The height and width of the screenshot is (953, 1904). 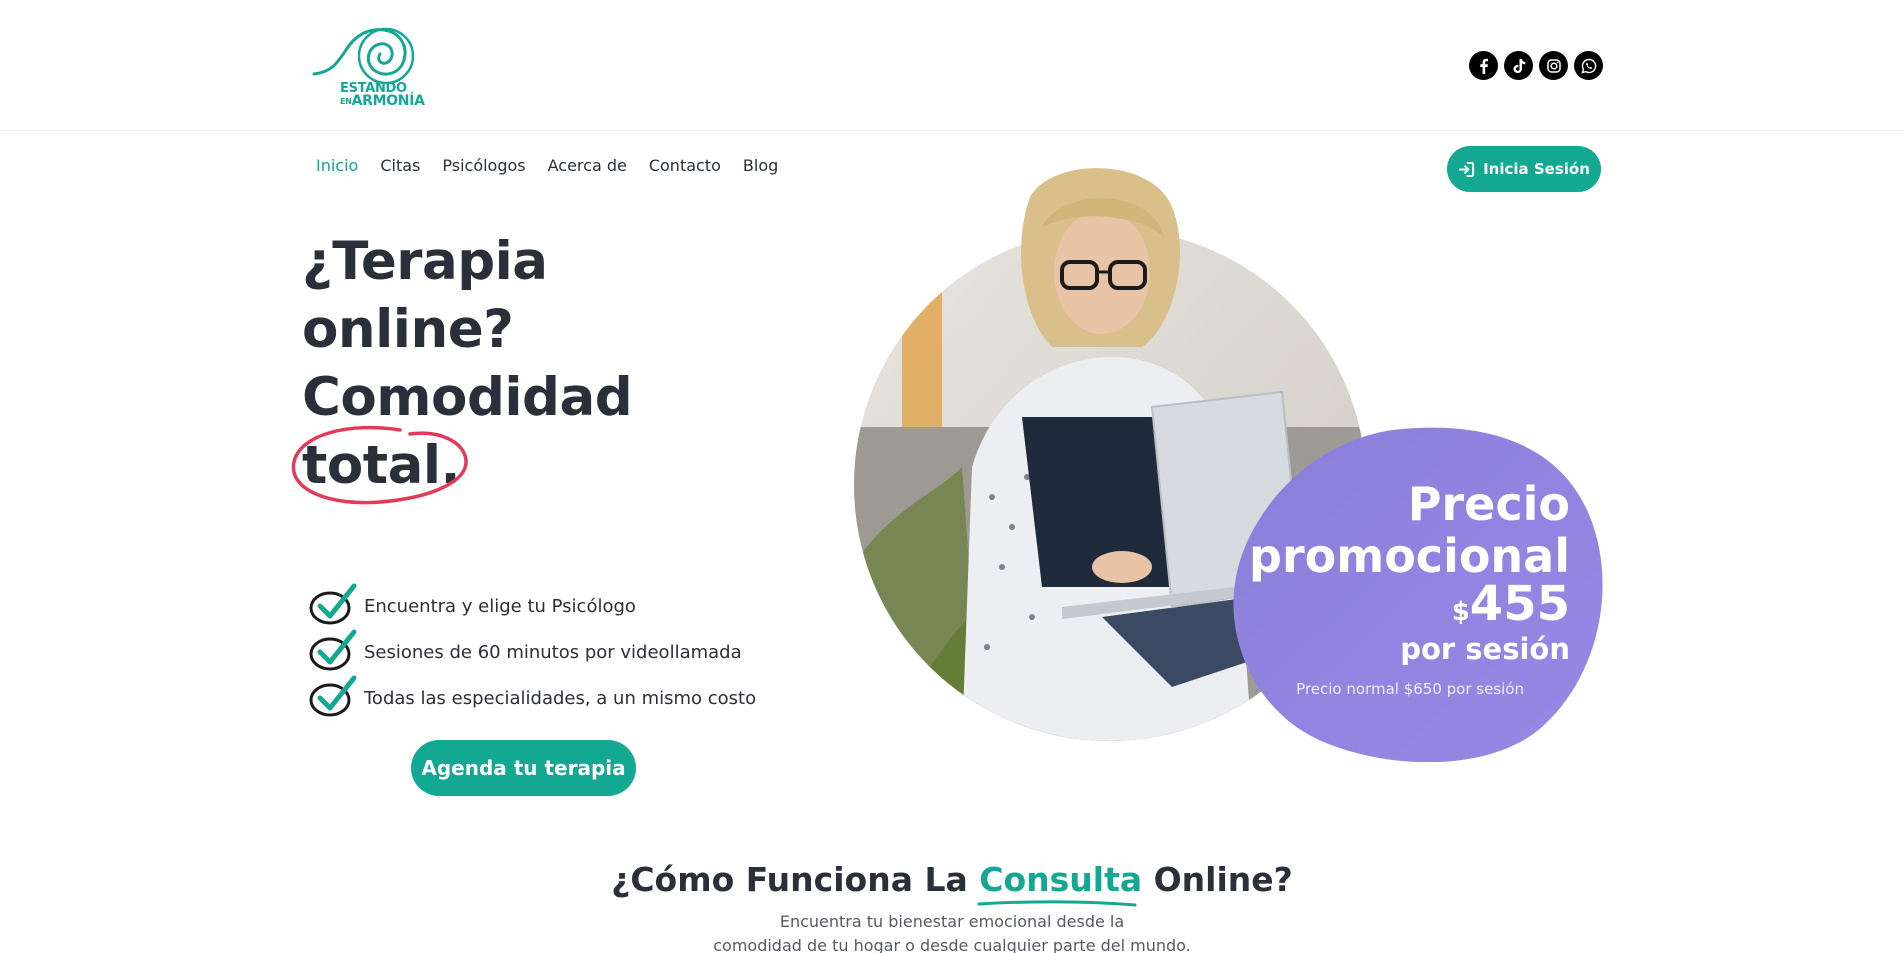 I want to click on login-button-label: Inicia Sesión, so click(x=1536, y=169).